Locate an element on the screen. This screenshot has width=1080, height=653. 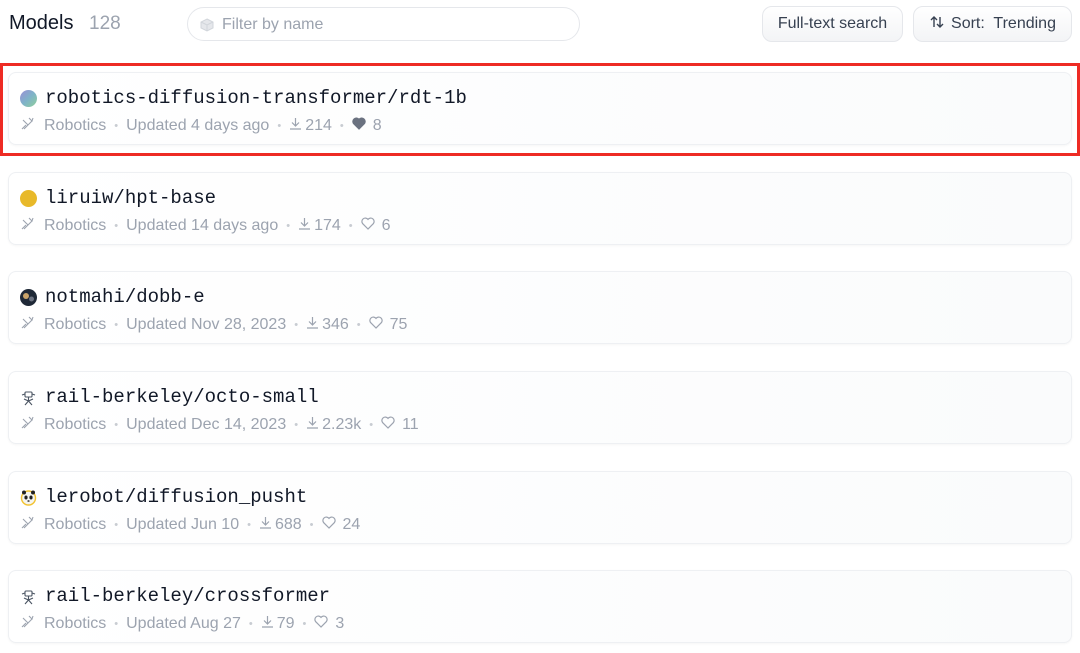
model-name: robotics-diffusion-transformer/rdt-1b is located at coordinates (256, 98).